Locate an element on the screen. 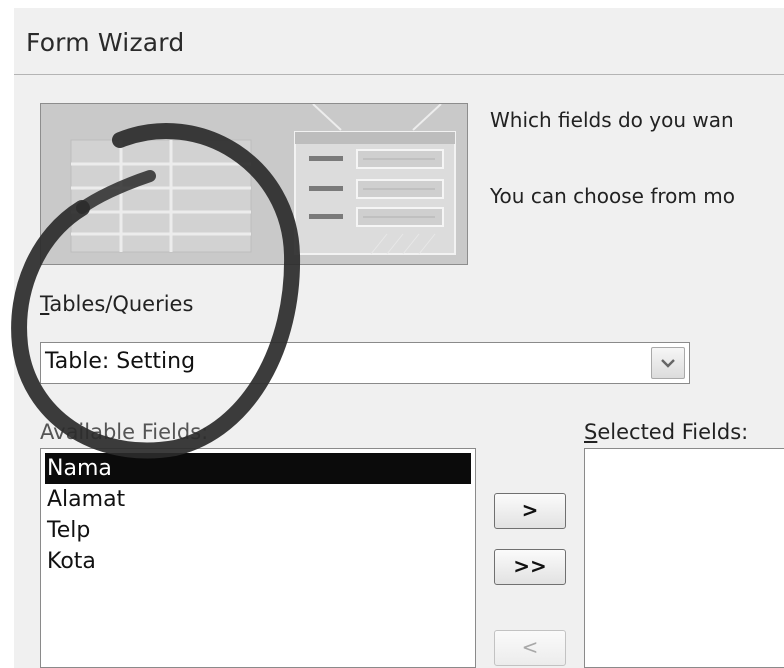 Image resolution: width=784 pixels, height=668 pixels. list-item: Alamat is located at coordinates (258, 499).